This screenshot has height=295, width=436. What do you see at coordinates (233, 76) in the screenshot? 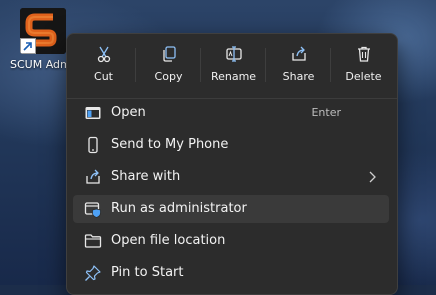
I see `rename-label: Rename` at bounding box center [233, 76].